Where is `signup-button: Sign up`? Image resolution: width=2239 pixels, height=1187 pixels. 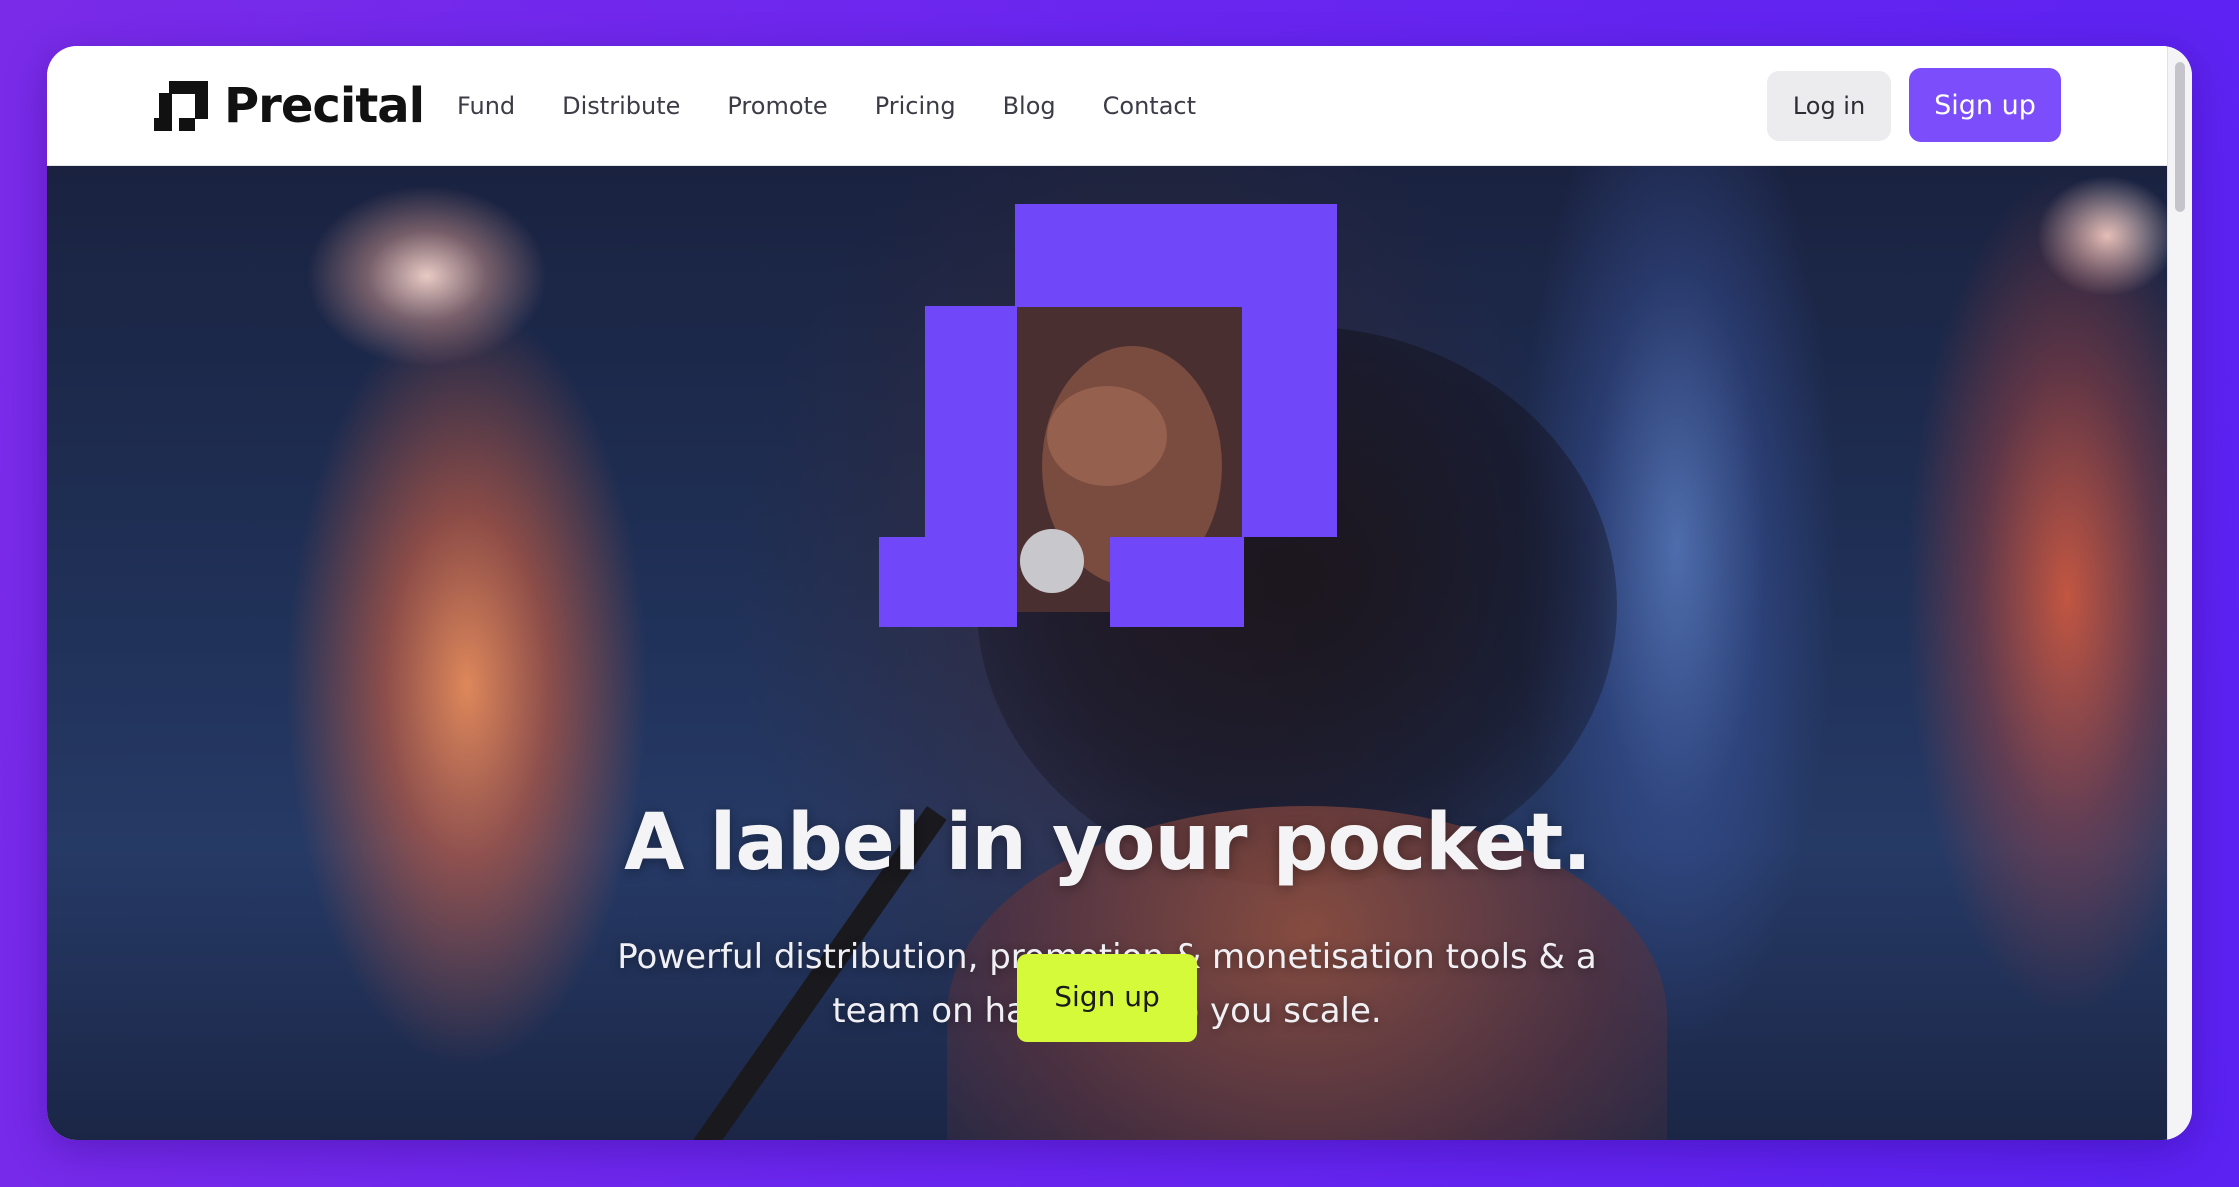 signup-button: Sign up is located at coordinates (1985, 105).